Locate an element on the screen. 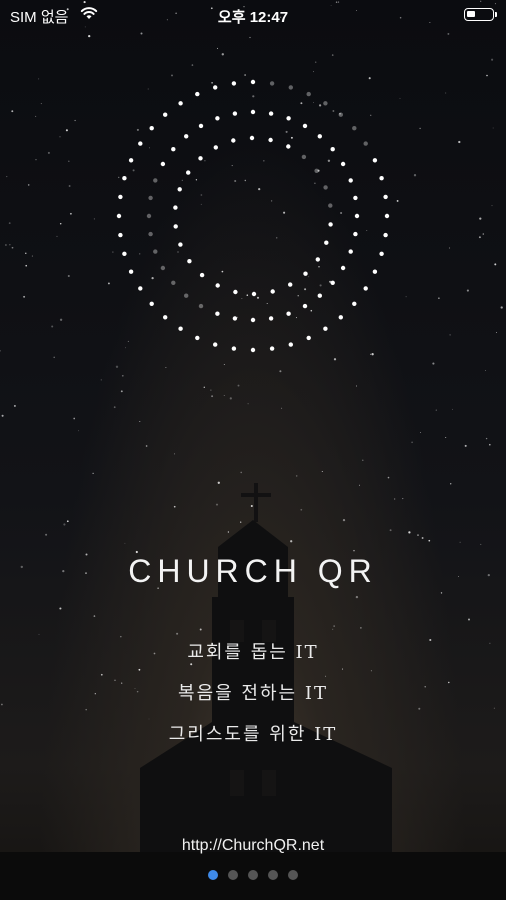 Image resolution: width=506 pixels, height=900 pixels. app-title: CHURCH QR is located at coordinates (253, 571).